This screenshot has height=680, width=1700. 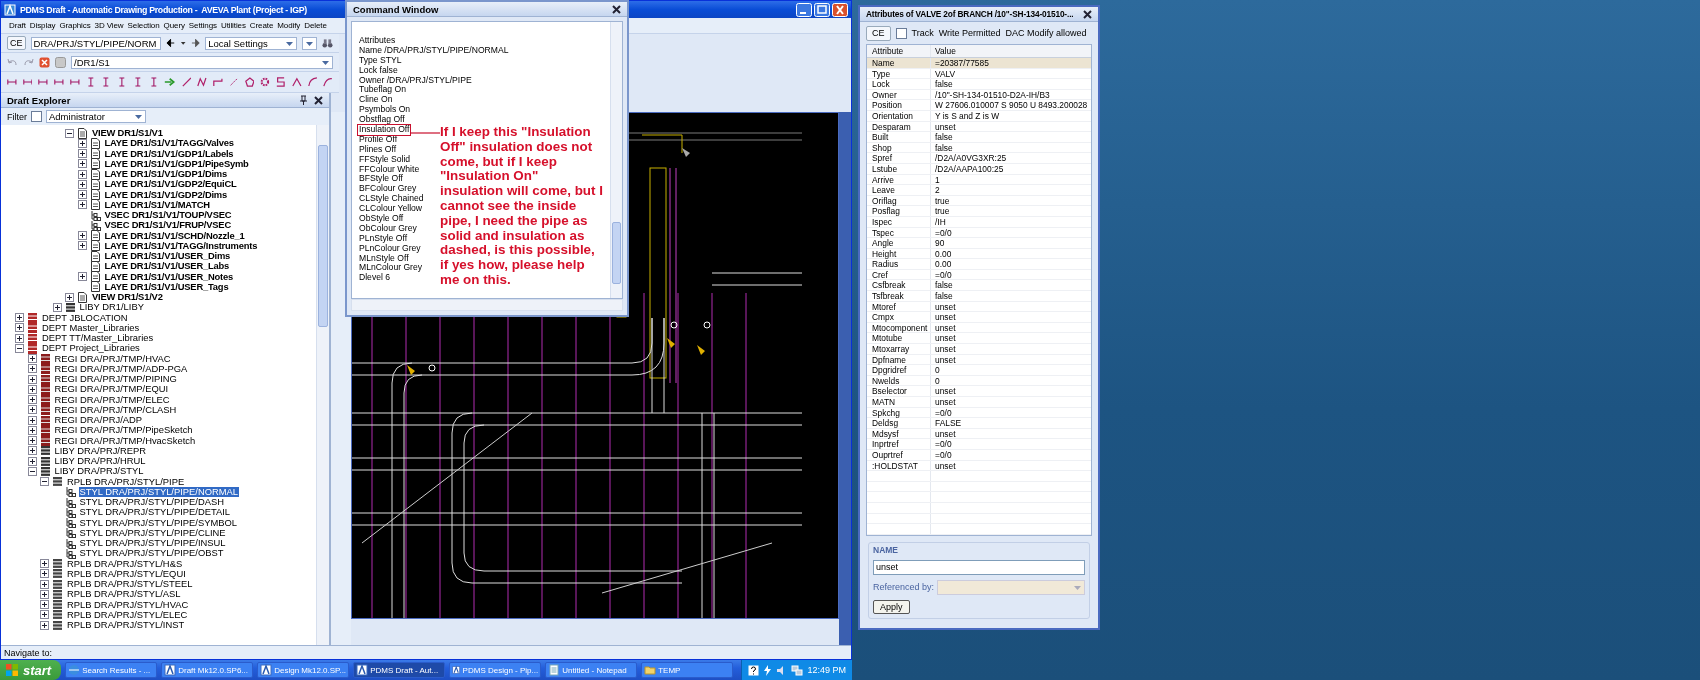 What do you see at coordinates (979, 567) in the screenshot?
I see `name-field: unset` at bounding box center [979, 567].